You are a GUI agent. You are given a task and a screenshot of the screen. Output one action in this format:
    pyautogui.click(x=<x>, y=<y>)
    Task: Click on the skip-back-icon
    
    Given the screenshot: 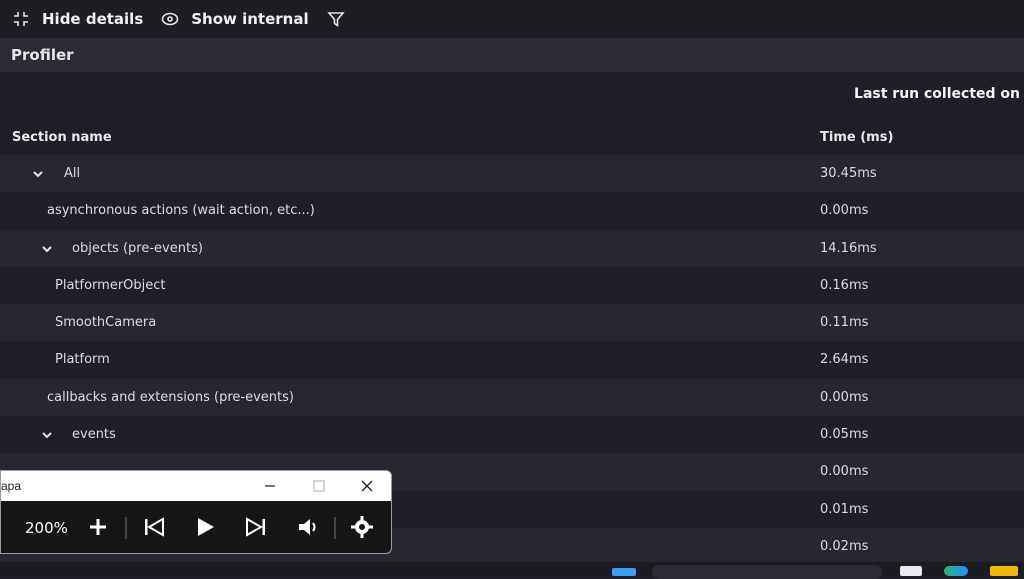 What is the action you would take?
    pyautogui.click(x=154, y=527)
    